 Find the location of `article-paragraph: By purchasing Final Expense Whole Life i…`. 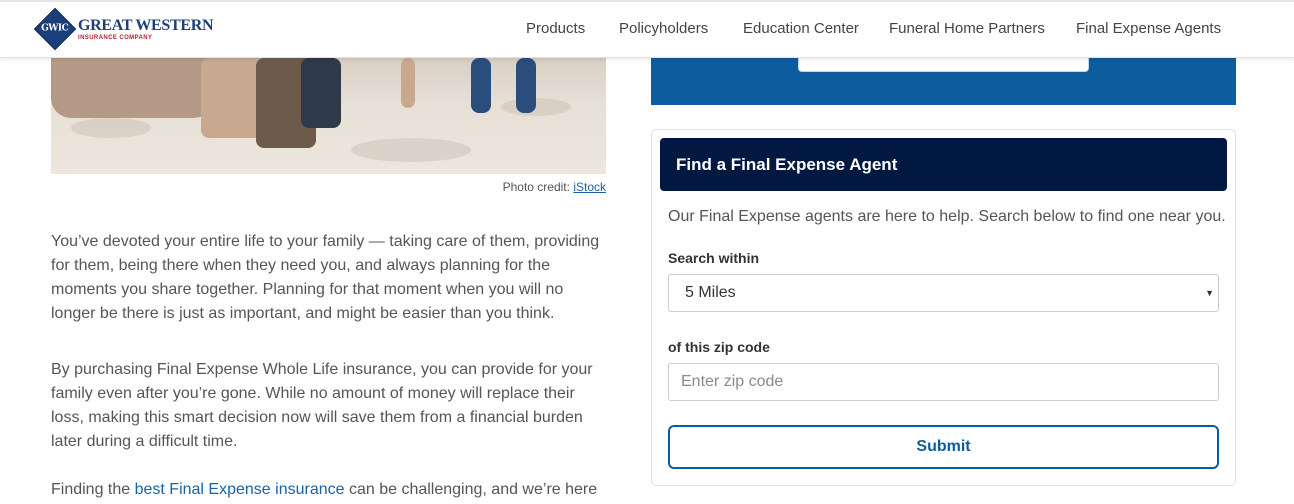

article-paragraph: By purchasing Final Expense Whole Life i… is located at coordinates (322, 405).